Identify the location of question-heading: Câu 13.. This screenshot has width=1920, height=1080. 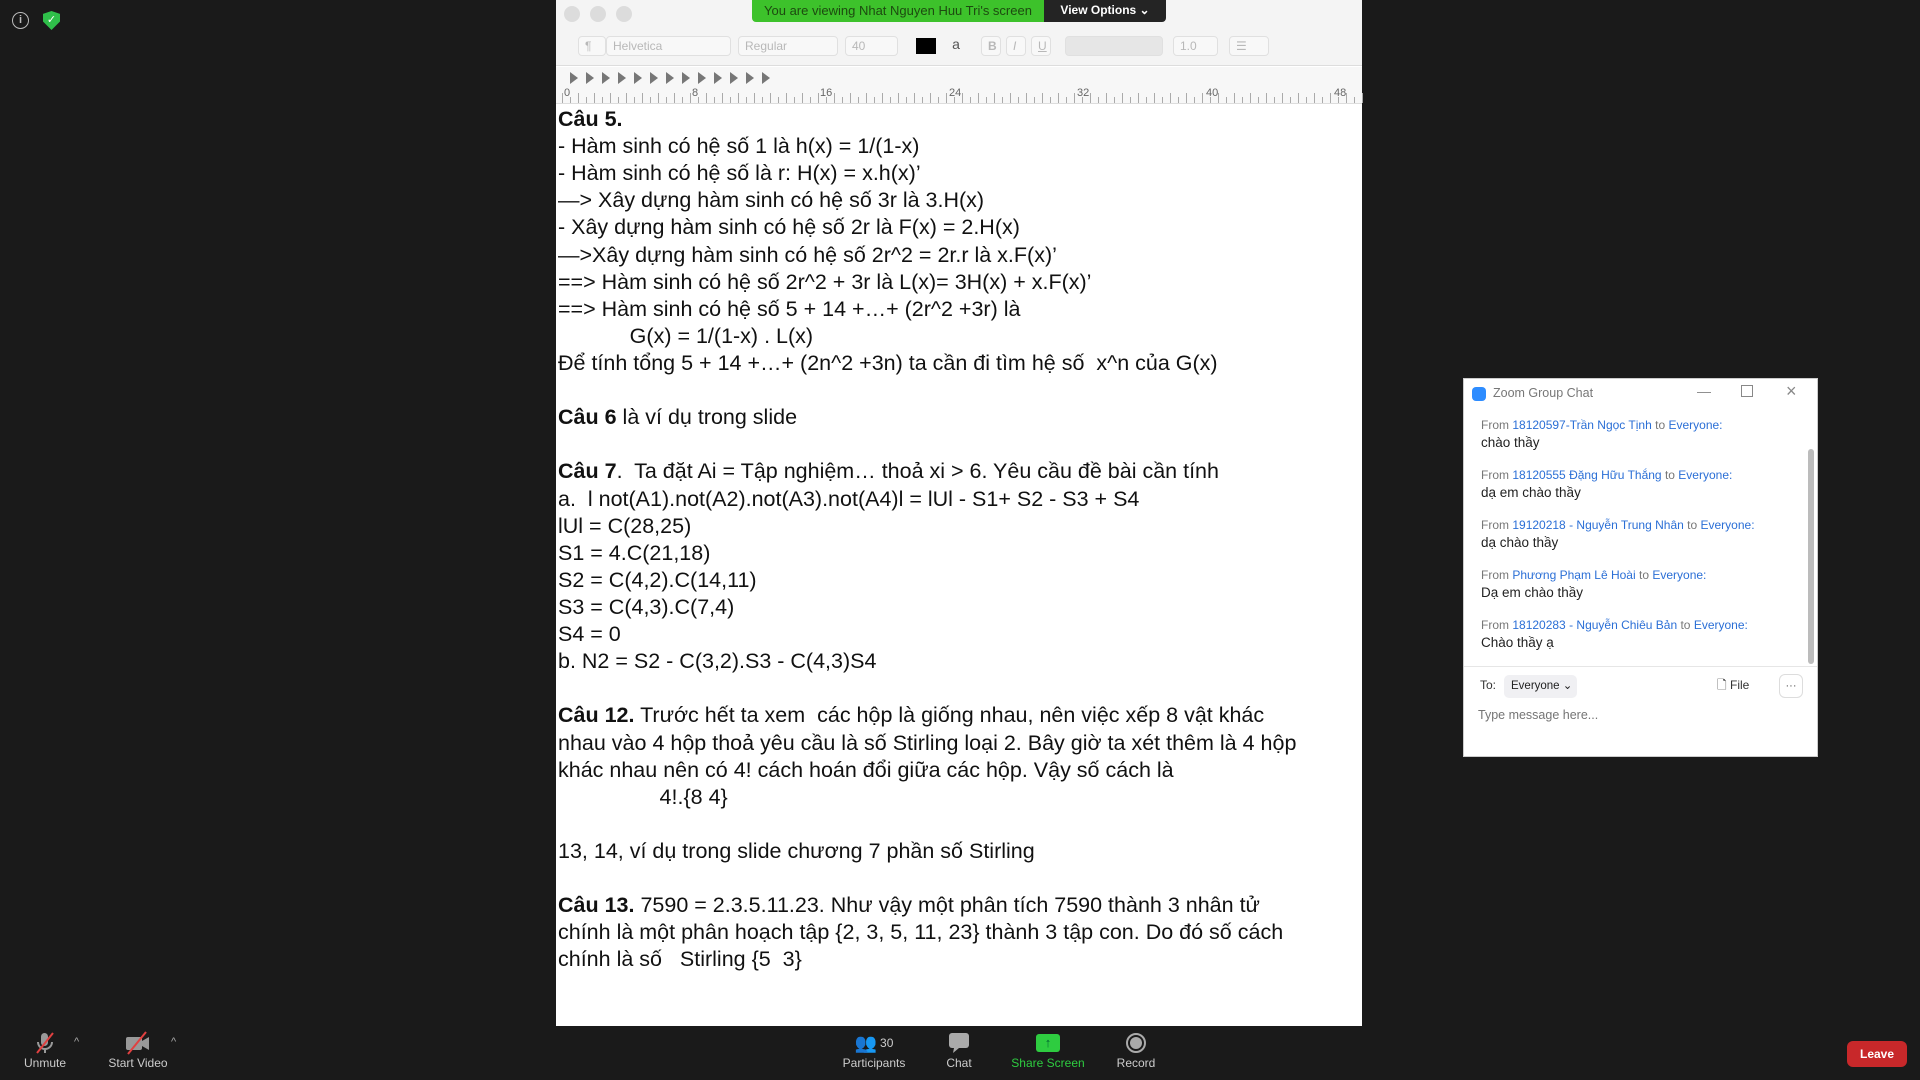
(596, 905).